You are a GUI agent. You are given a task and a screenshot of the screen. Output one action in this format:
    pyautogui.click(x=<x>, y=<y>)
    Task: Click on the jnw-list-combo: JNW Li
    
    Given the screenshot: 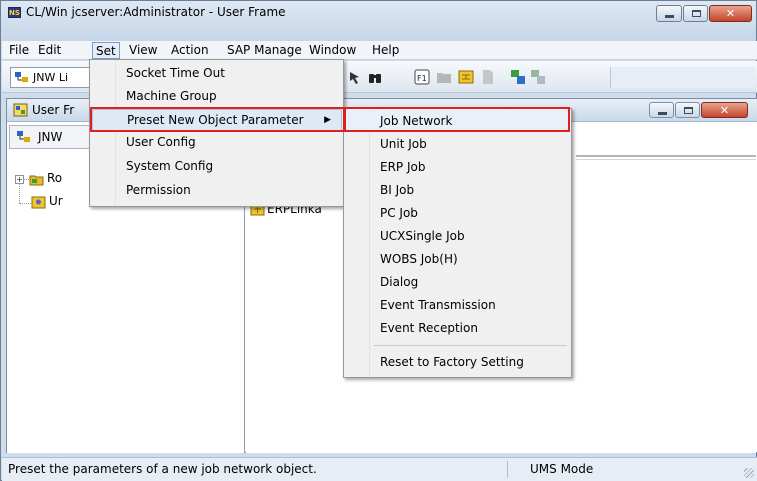 What is the action you would take?
    pyautogui.click(x=50, y=77)
    